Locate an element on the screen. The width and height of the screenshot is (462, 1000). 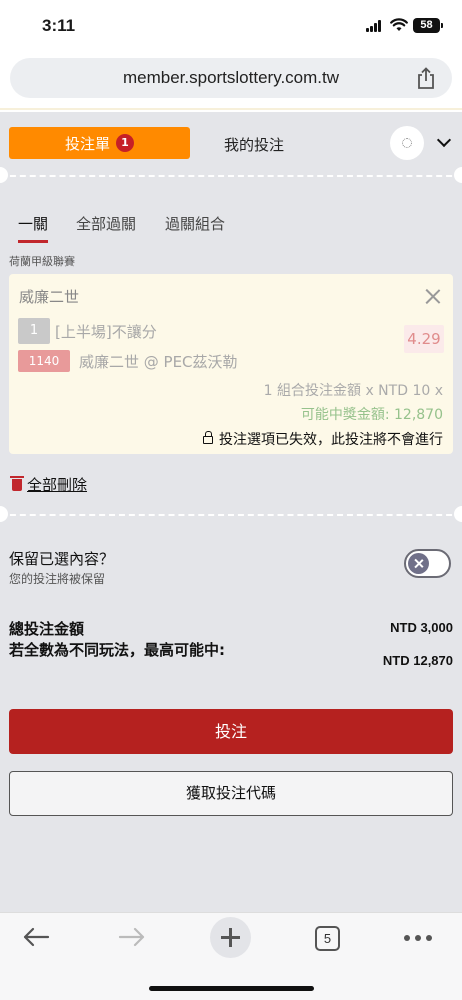
team-name: 威廉二世 is located at coordinates (49, 297).